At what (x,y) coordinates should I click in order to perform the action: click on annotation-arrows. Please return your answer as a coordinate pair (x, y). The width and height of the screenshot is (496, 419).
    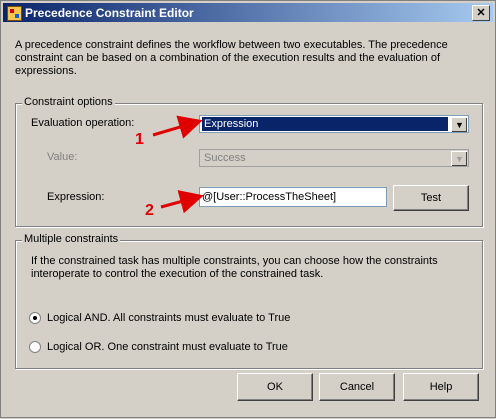
    Looking at the image, I should click on (178, 164).